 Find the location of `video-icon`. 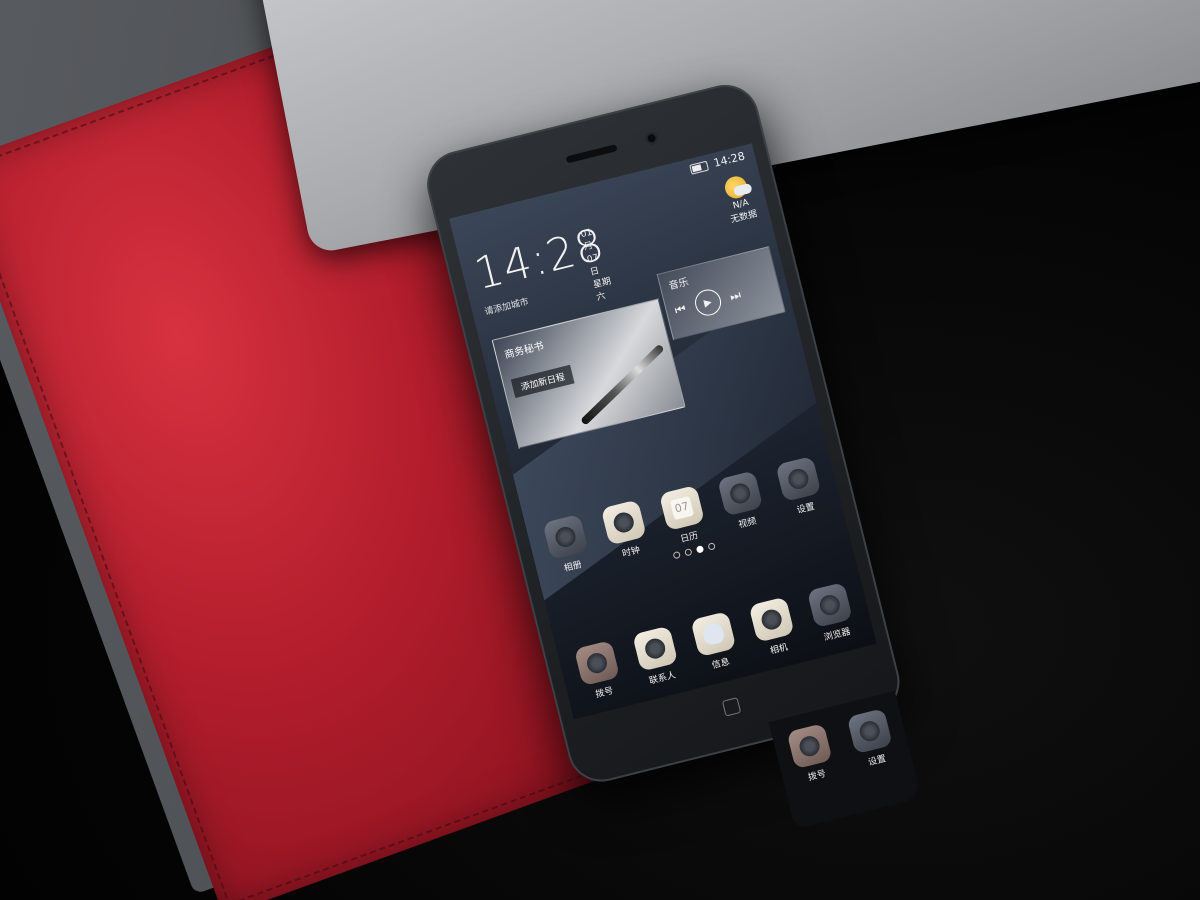

video-icon is located at coordinates (740, 493).